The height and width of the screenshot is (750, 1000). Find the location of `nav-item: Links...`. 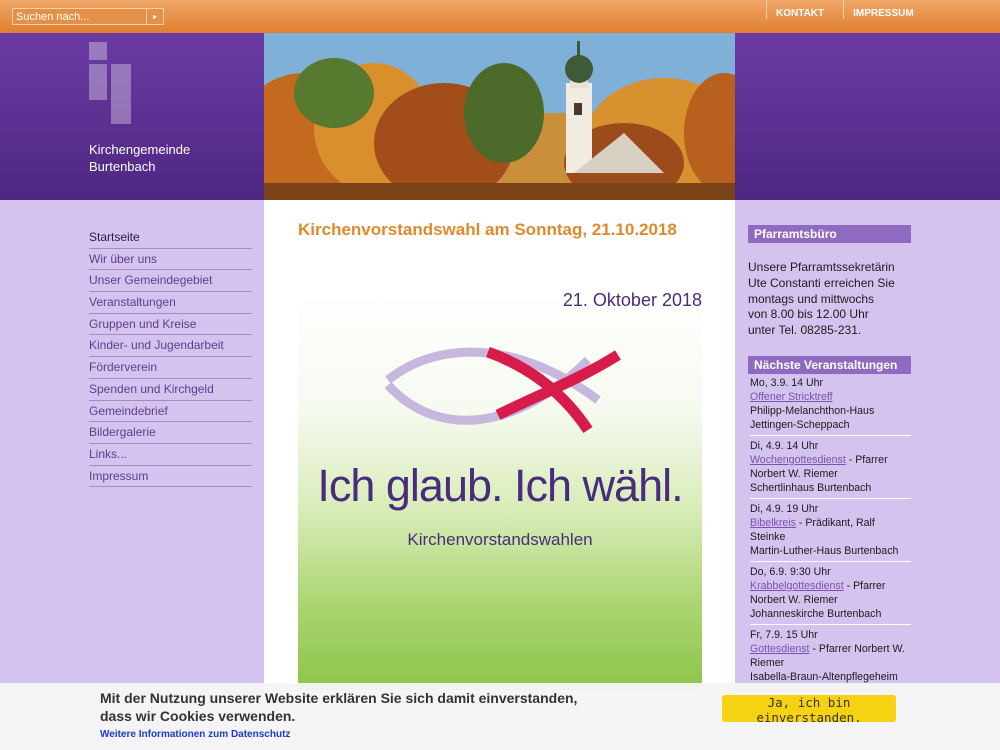

nav-item: Links... is located at coordinates (170, 455).